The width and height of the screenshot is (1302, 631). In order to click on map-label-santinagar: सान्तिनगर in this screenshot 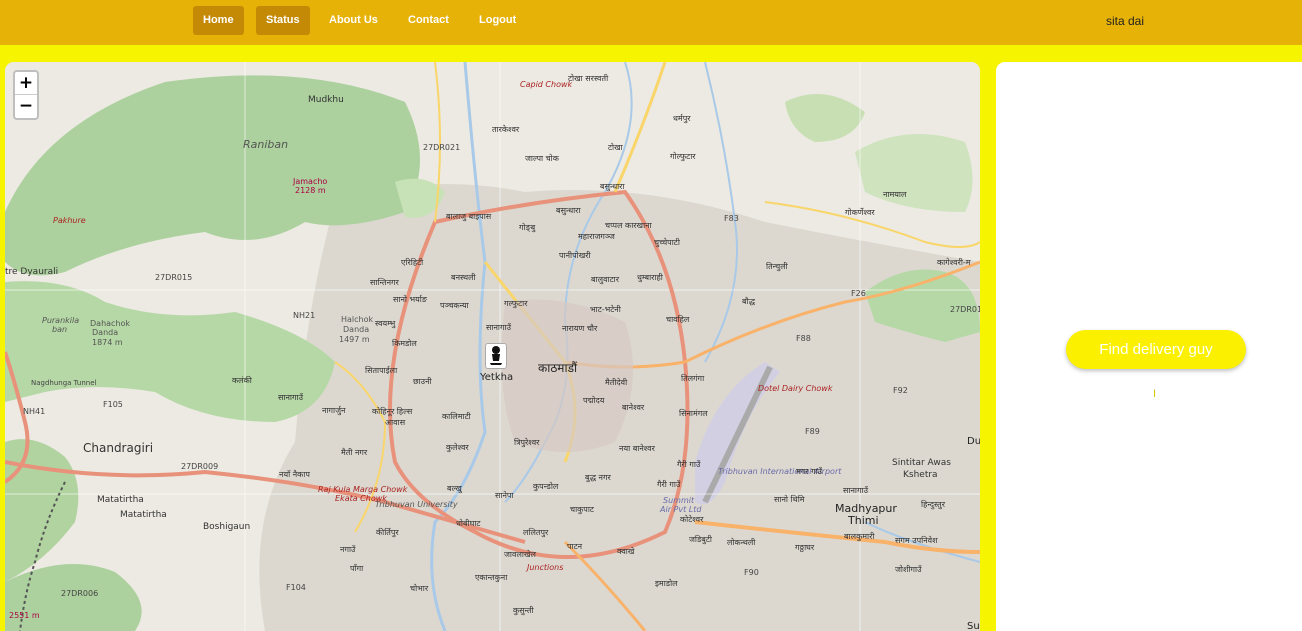, I will do `click(385, 282)`.